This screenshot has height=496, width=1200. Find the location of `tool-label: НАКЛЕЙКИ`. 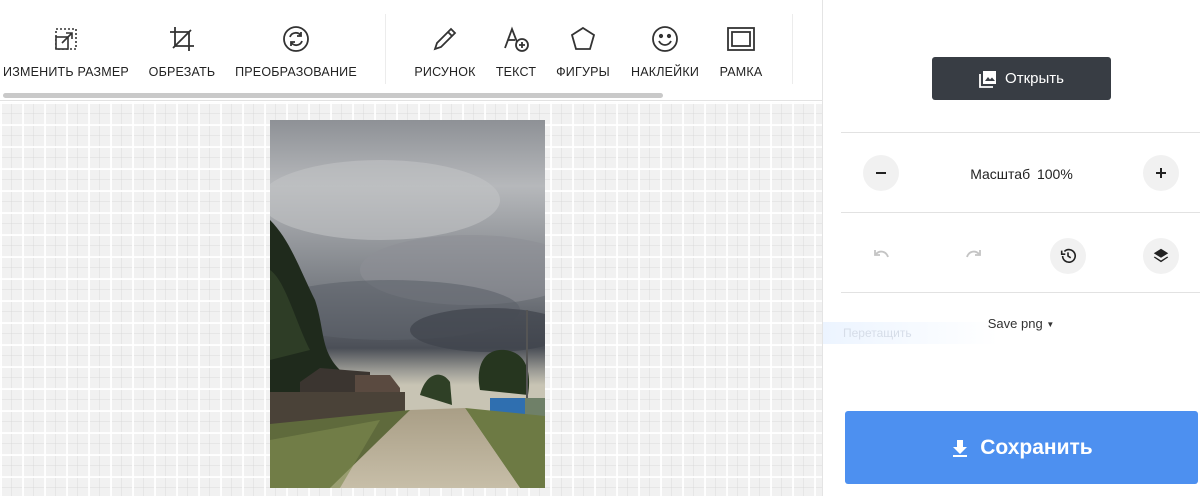

tool-label: НАКЛЕЙКИ is located at coordinates (665, 72).